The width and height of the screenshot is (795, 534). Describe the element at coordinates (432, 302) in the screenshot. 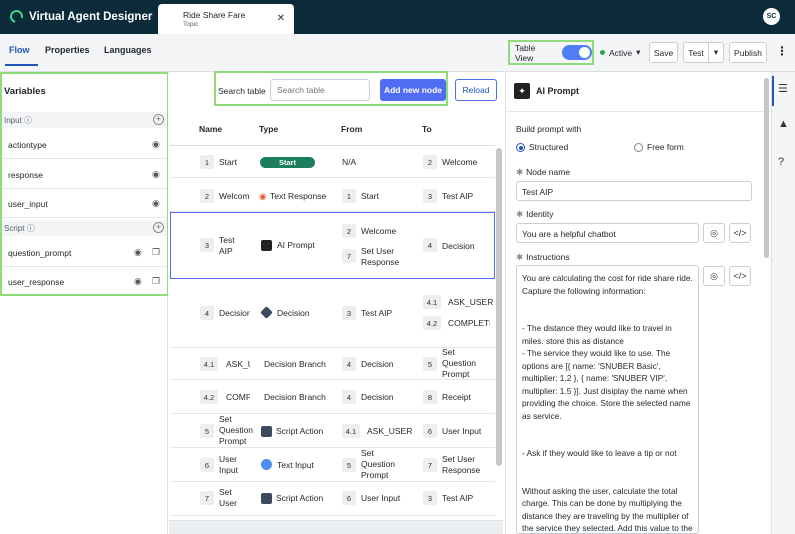

I see `to-number-badge: 4.1` at that location.